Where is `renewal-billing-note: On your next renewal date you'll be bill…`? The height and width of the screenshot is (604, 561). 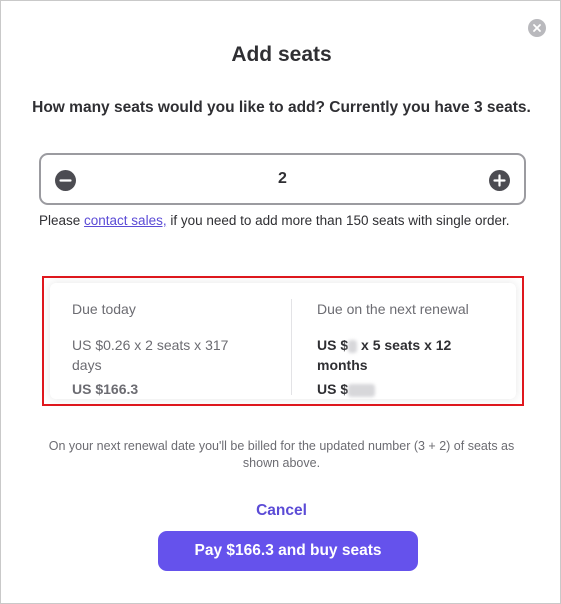 renewal-billing-note: On your next renewal date you'll be bill… is located at coordinates (281, 454).